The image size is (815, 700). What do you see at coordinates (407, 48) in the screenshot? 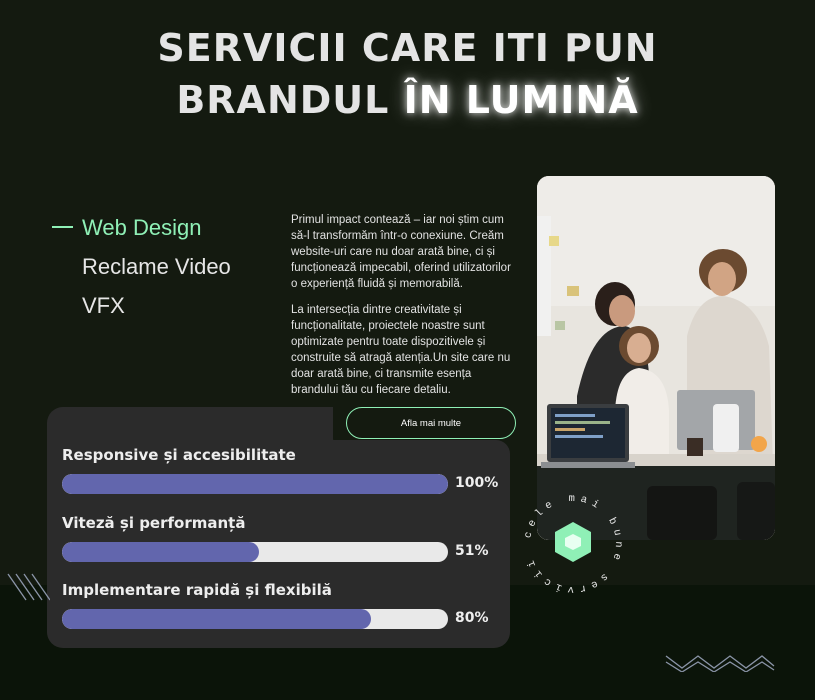
I see `title-line-1: SERVICII CARE ITI PUN` at bounding box center [407, 48].